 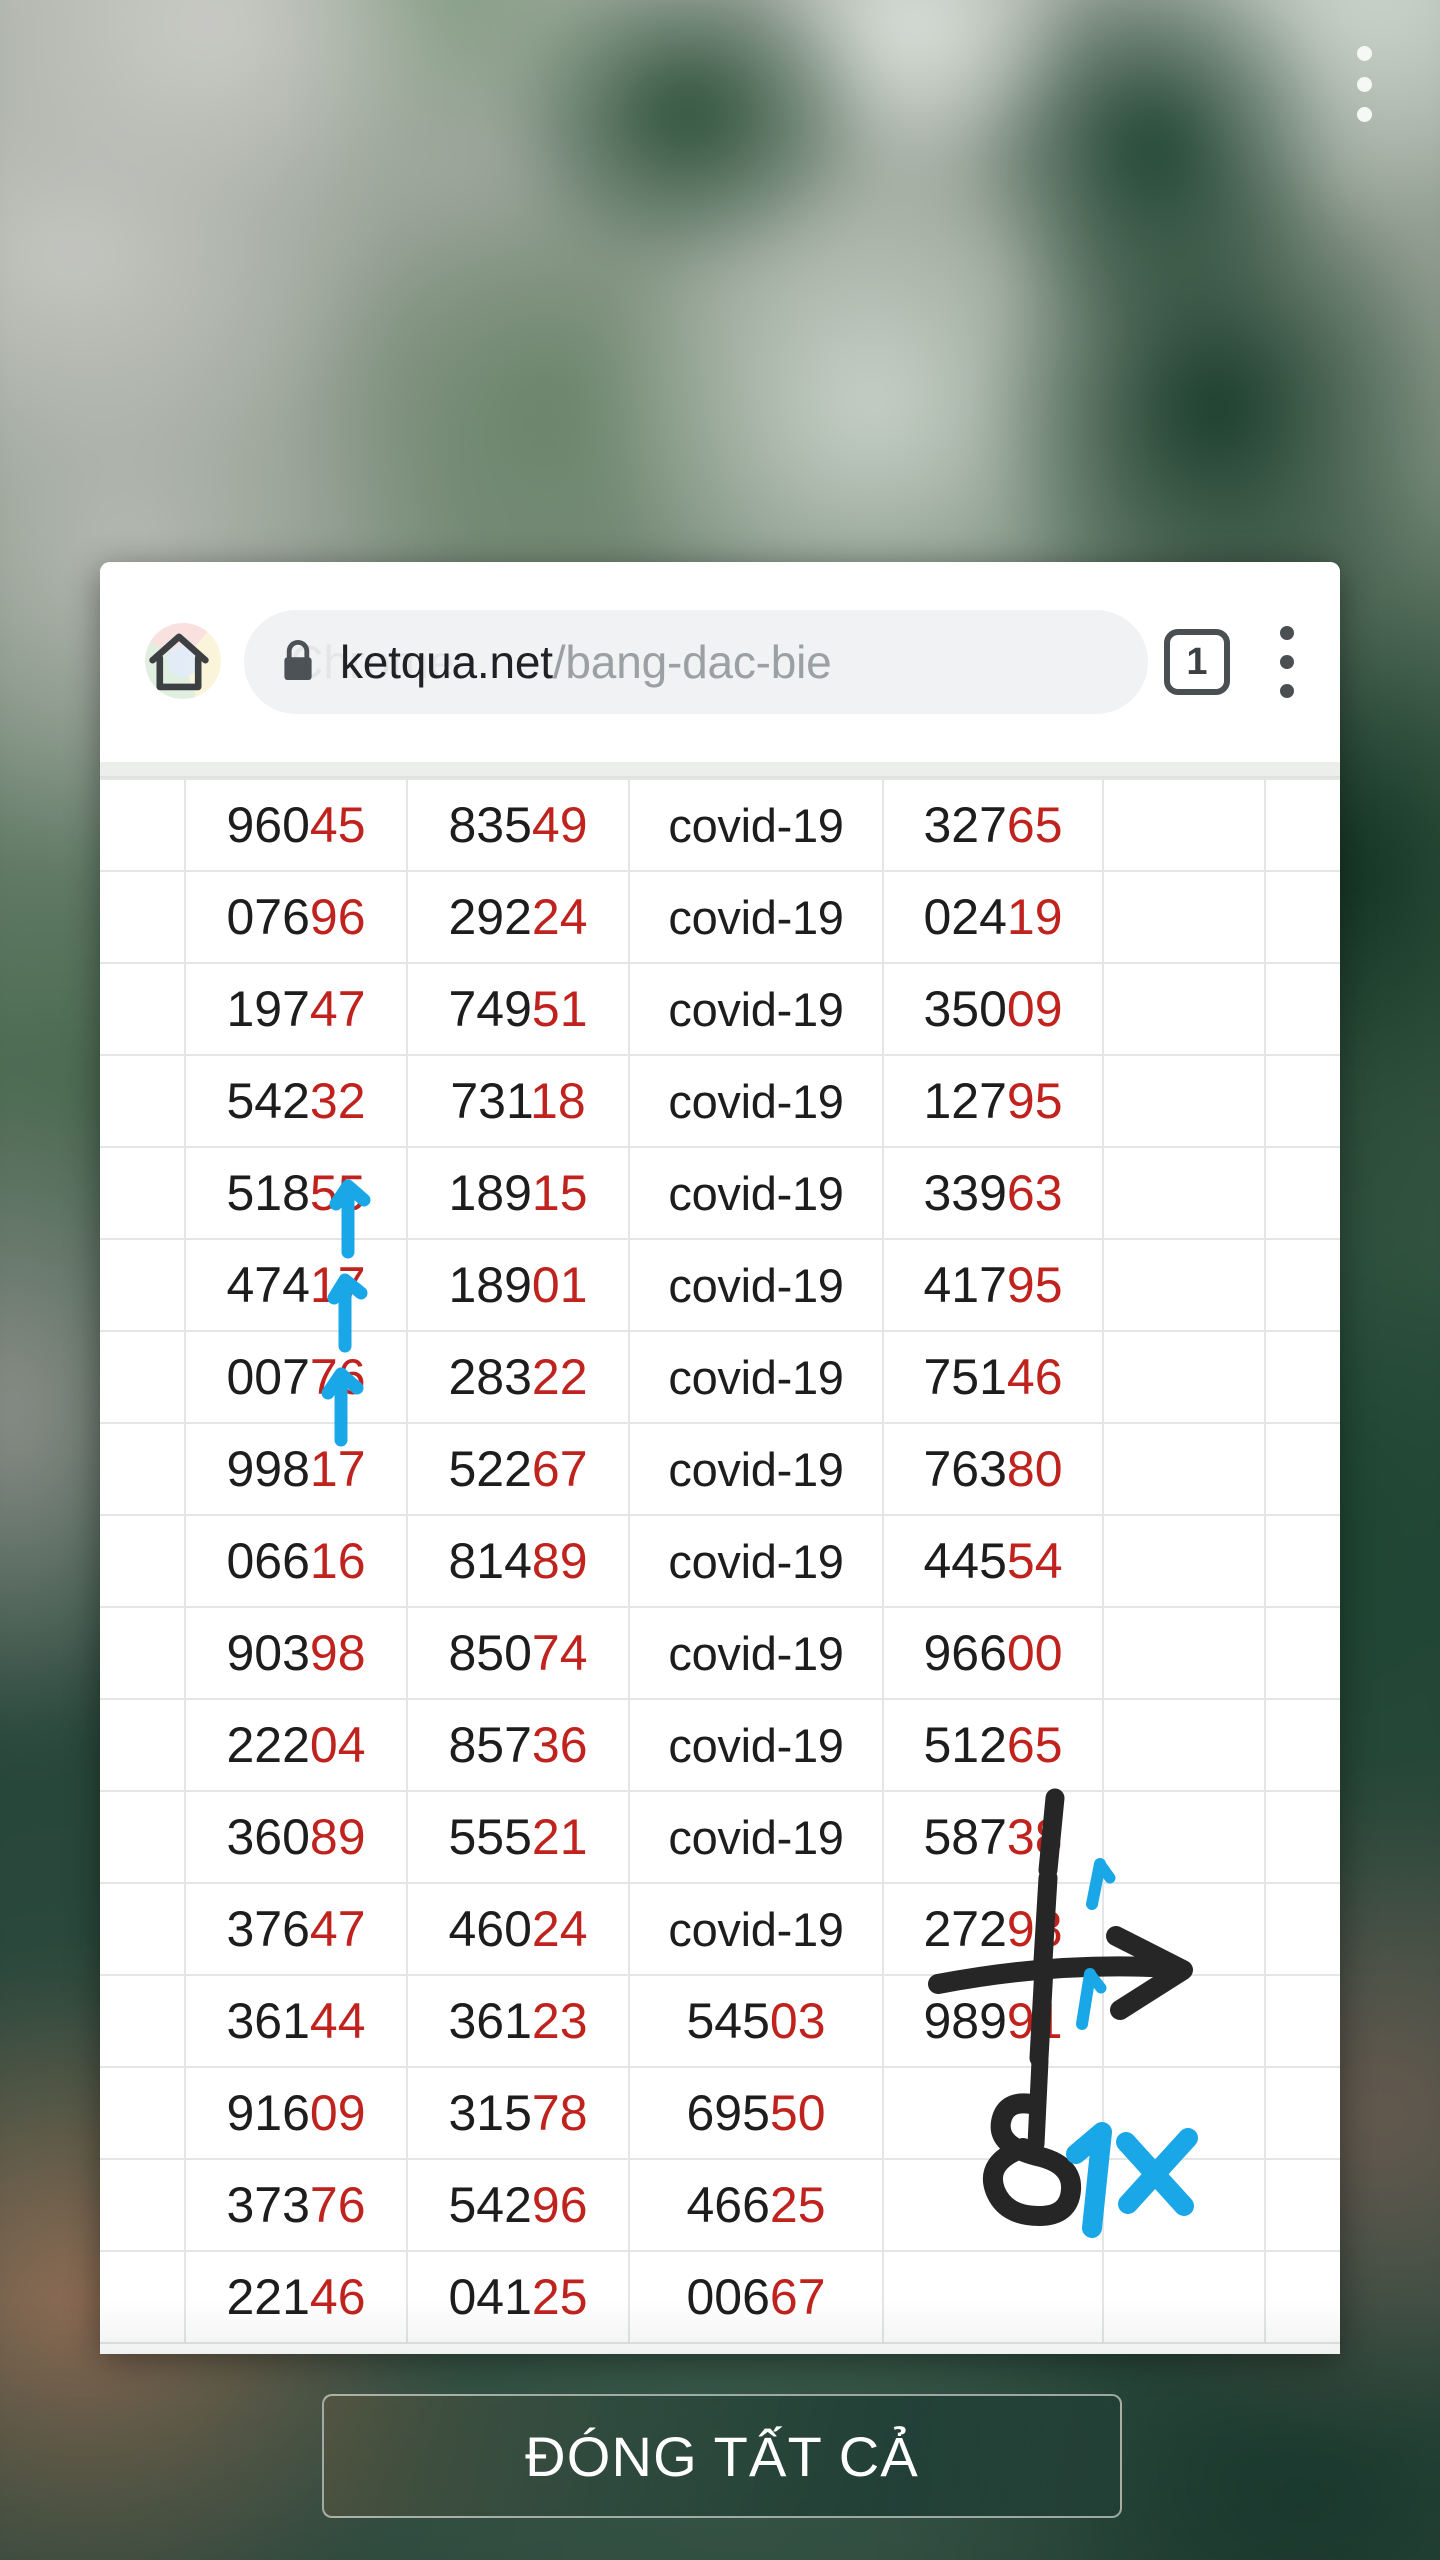 What do you see at coordinates (993, 1837) in the screenshot?
I see `table-cell: 58738` at bounding box center [993, 1837].